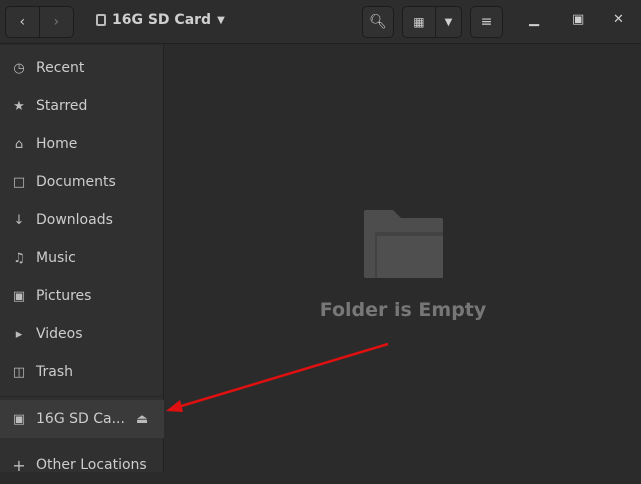  I want to click on annotation-arrow, so click(277, 377).